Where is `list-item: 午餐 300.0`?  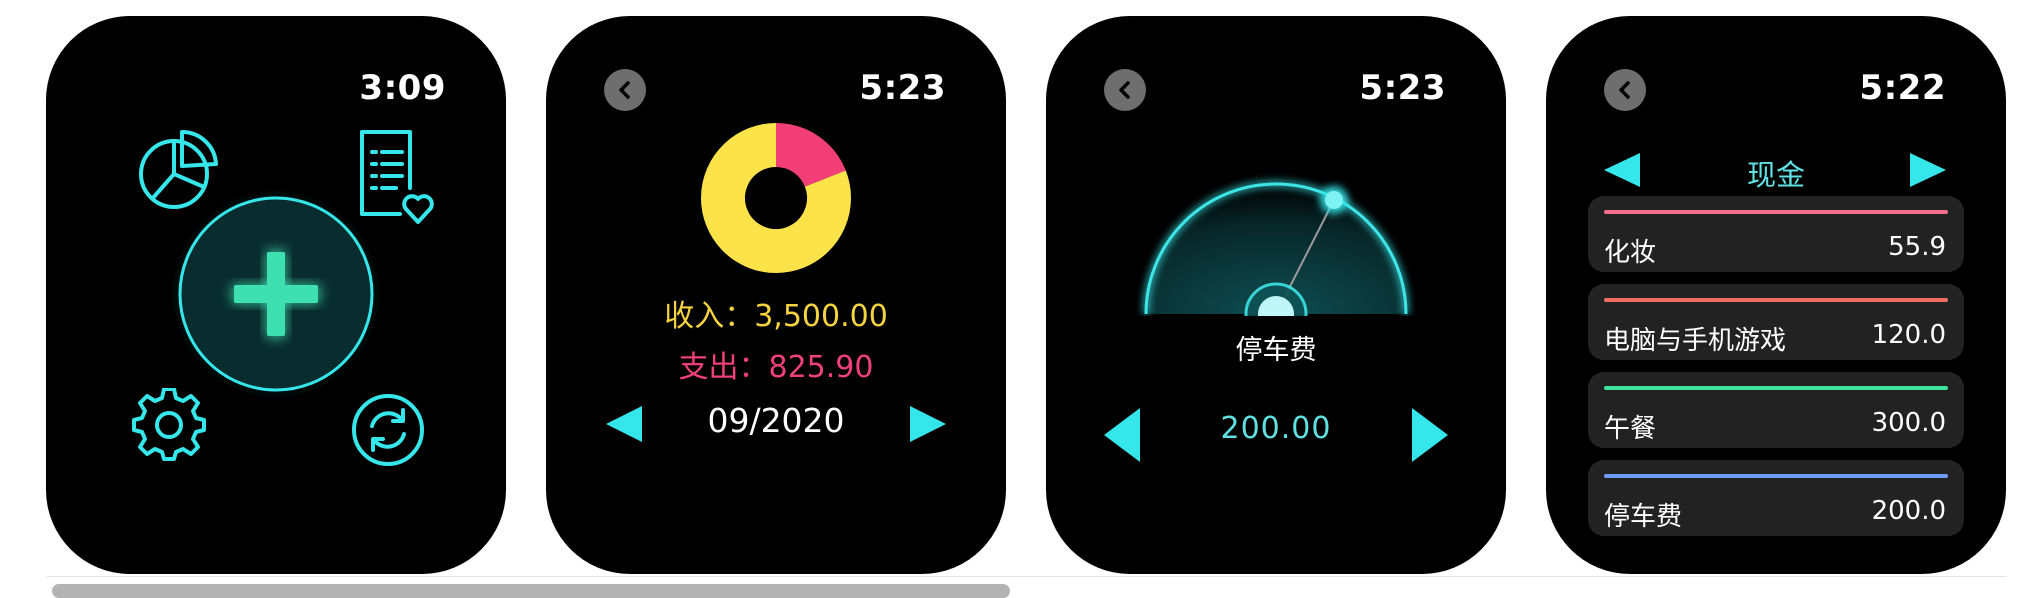 list-item: 午餐 300.0 is located at coordinates (1776, 410).